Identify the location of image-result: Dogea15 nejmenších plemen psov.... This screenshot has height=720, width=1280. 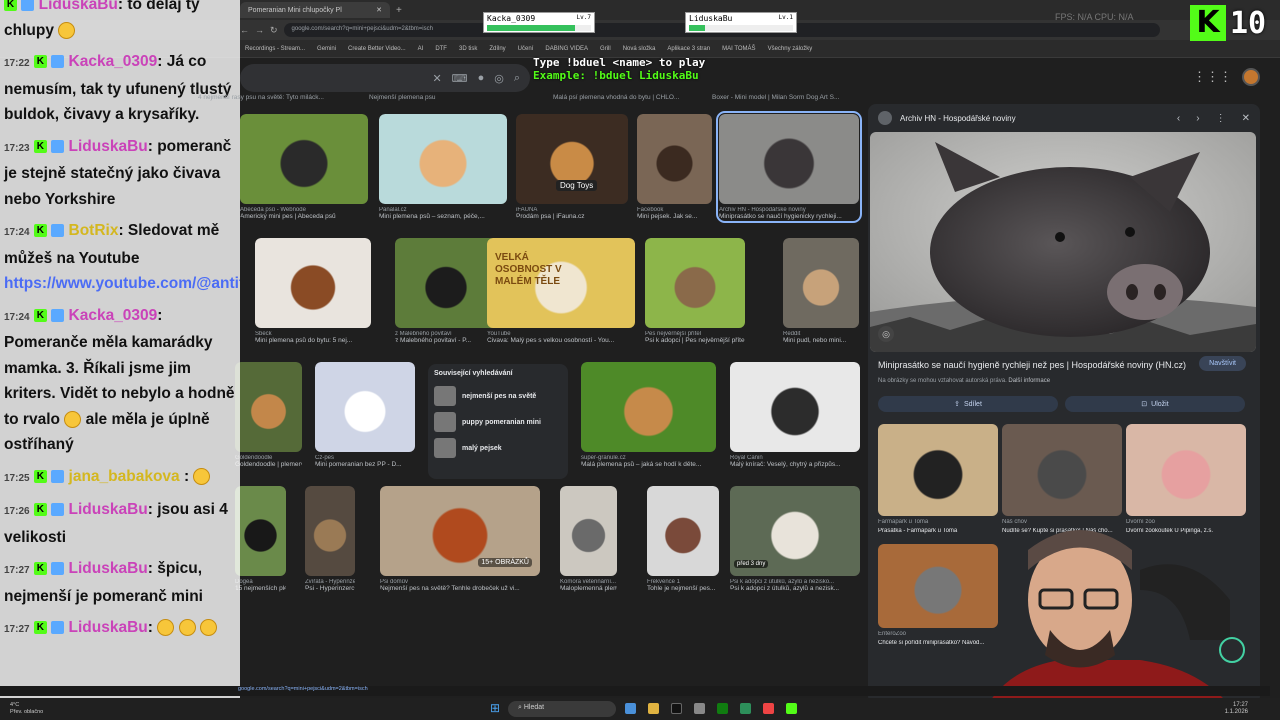
(260, 539).